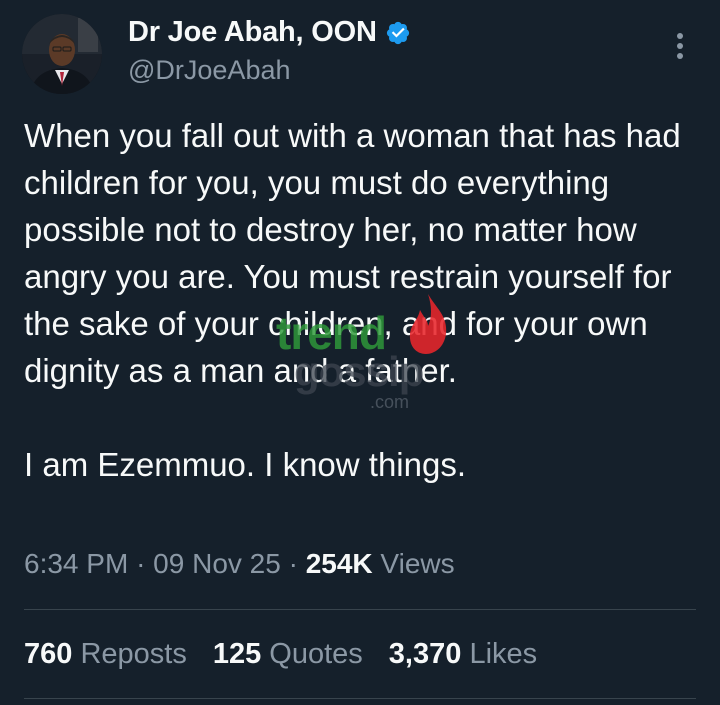  What do you see at coordinates (209, 70) in the screenshot?
I see `author-handle: @DrJoeAbah` at bounding box center [209, 70].